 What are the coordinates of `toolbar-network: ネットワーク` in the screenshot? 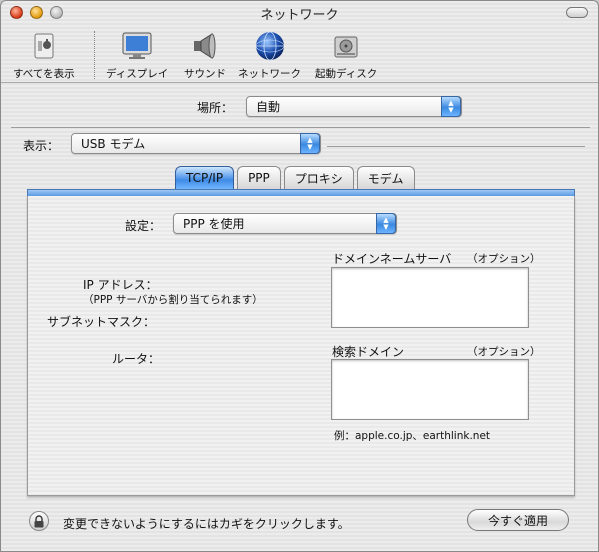 It's located at (269, 55).